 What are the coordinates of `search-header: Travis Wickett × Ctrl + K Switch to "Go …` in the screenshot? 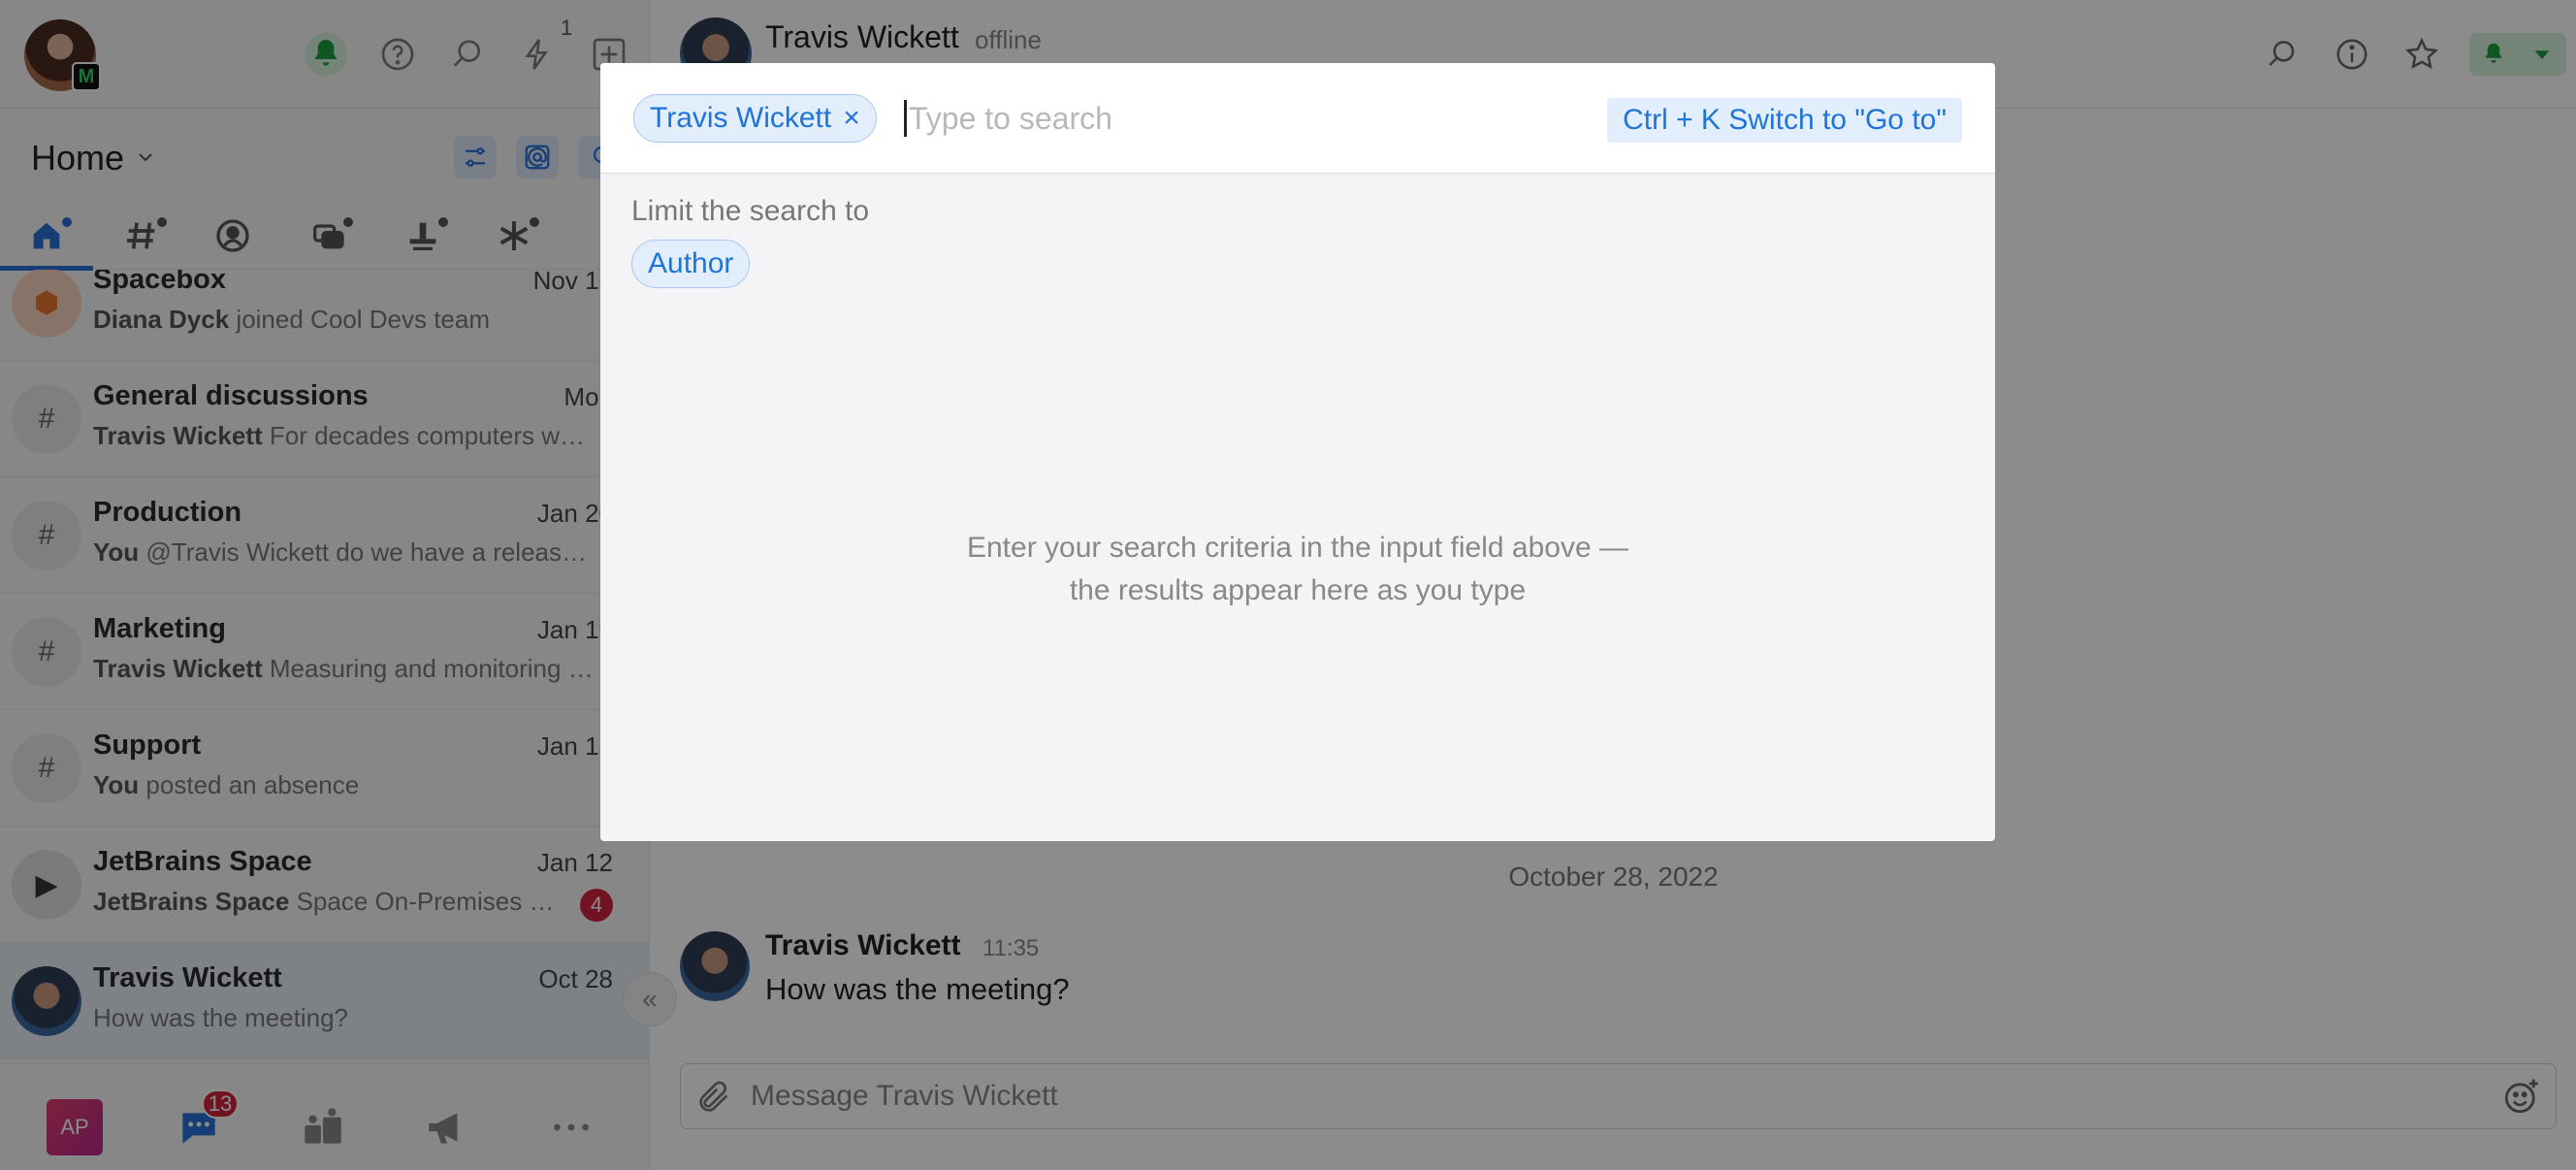 It's located at (1297, 118).